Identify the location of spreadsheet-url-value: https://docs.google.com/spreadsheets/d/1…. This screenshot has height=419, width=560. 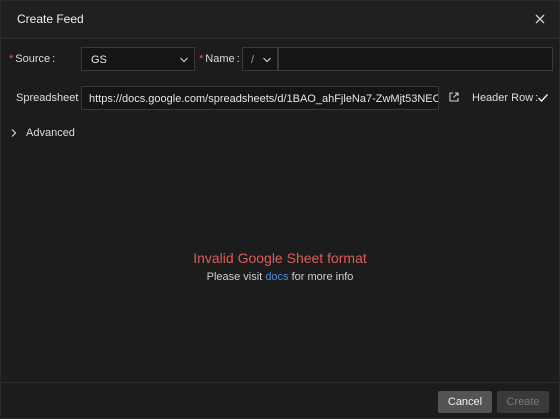
(264, 99).